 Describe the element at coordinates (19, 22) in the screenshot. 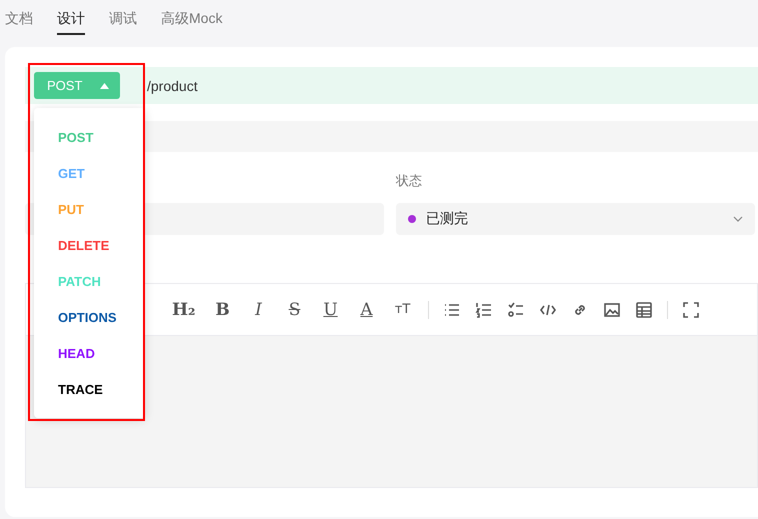

I see `tab: 文档` at that location.